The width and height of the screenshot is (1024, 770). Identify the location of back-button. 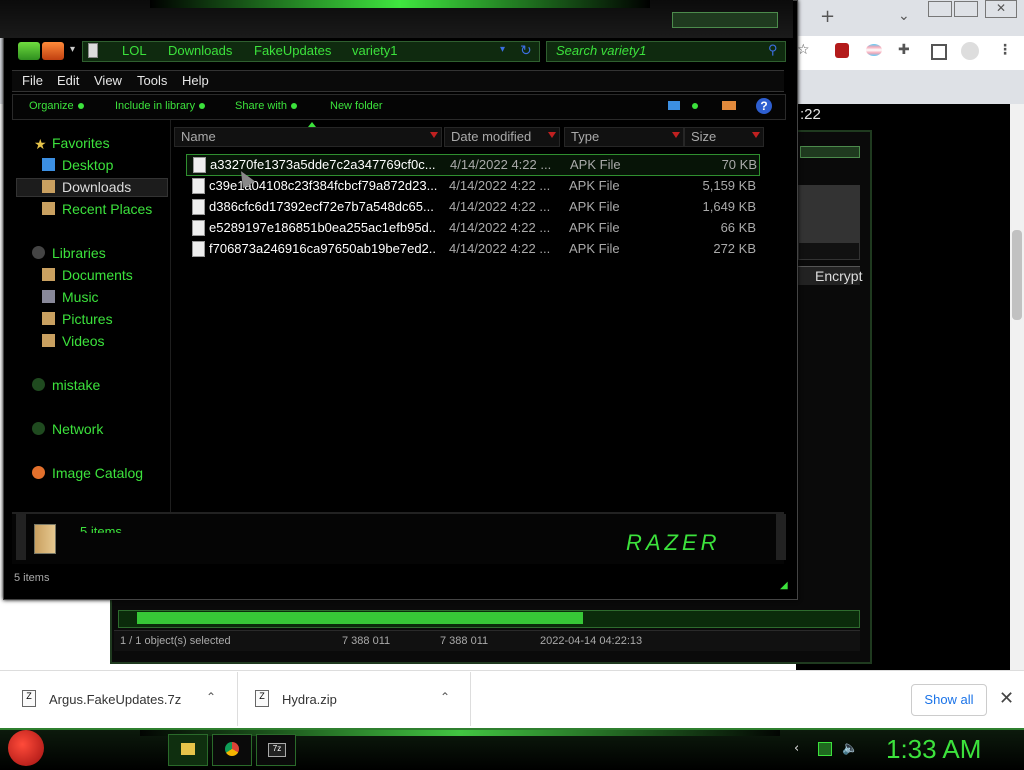
(29, 51).